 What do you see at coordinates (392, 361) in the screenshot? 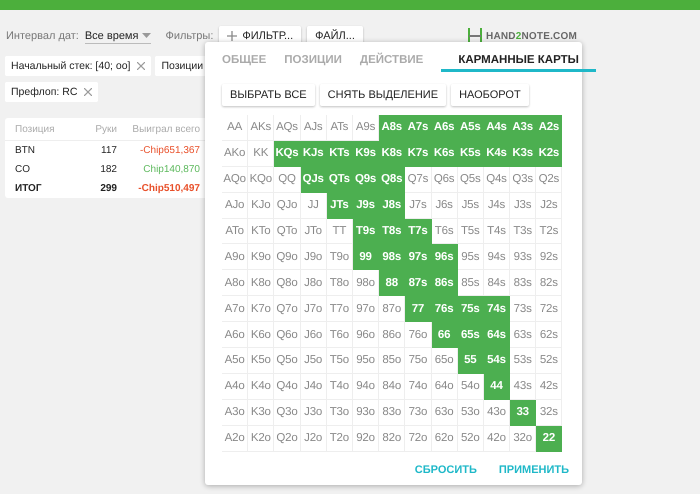
I see `hand-cell: 85o` at bounding box center [392, 361].